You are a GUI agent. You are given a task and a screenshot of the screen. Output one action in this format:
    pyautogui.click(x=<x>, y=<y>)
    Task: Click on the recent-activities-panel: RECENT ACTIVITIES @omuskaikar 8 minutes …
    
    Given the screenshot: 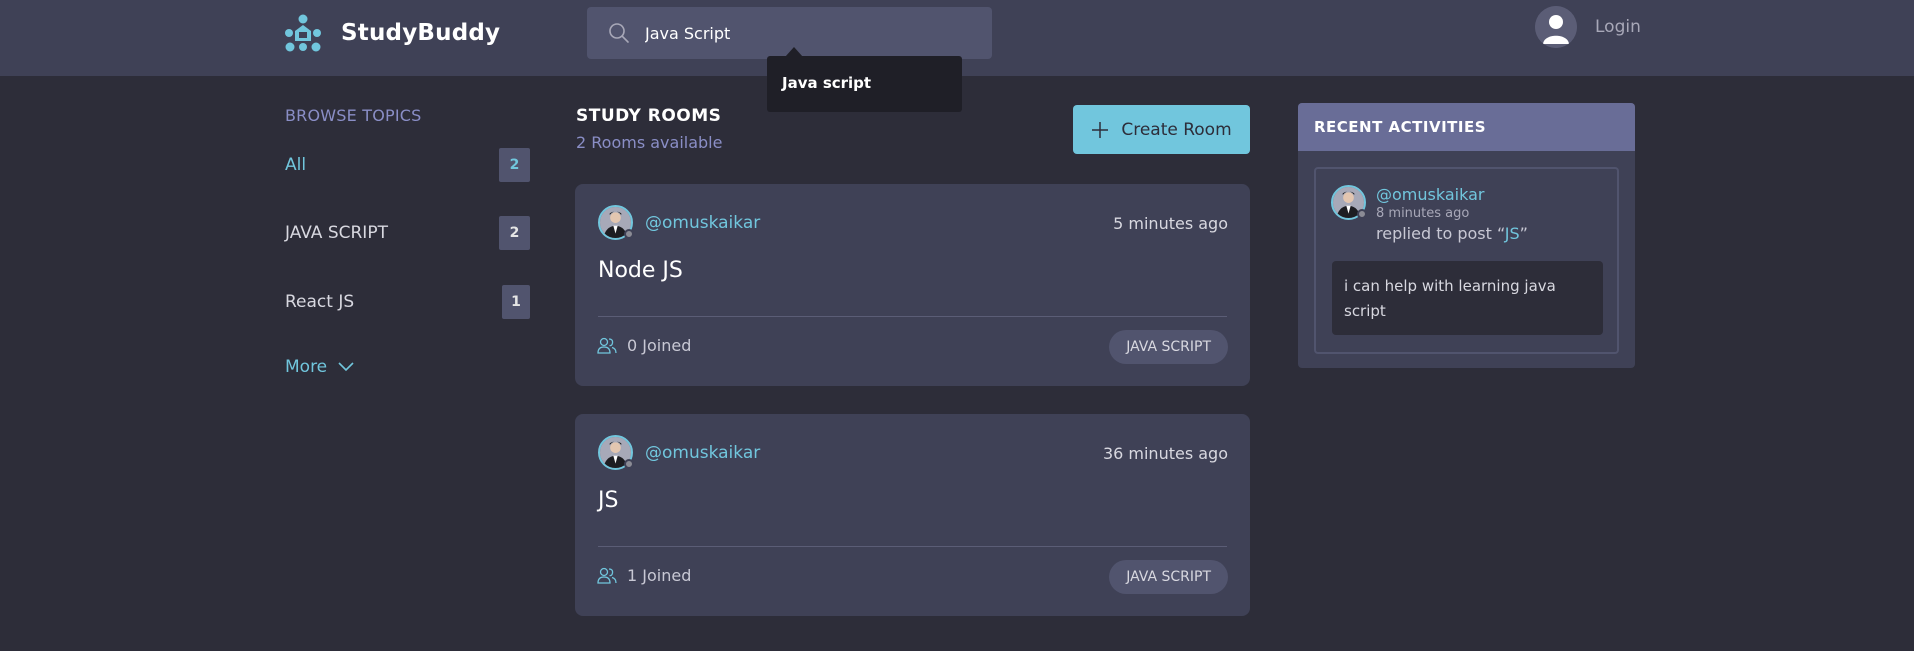 What is the action you would take?
    pyautogui.click(x=1466, y=235)
    